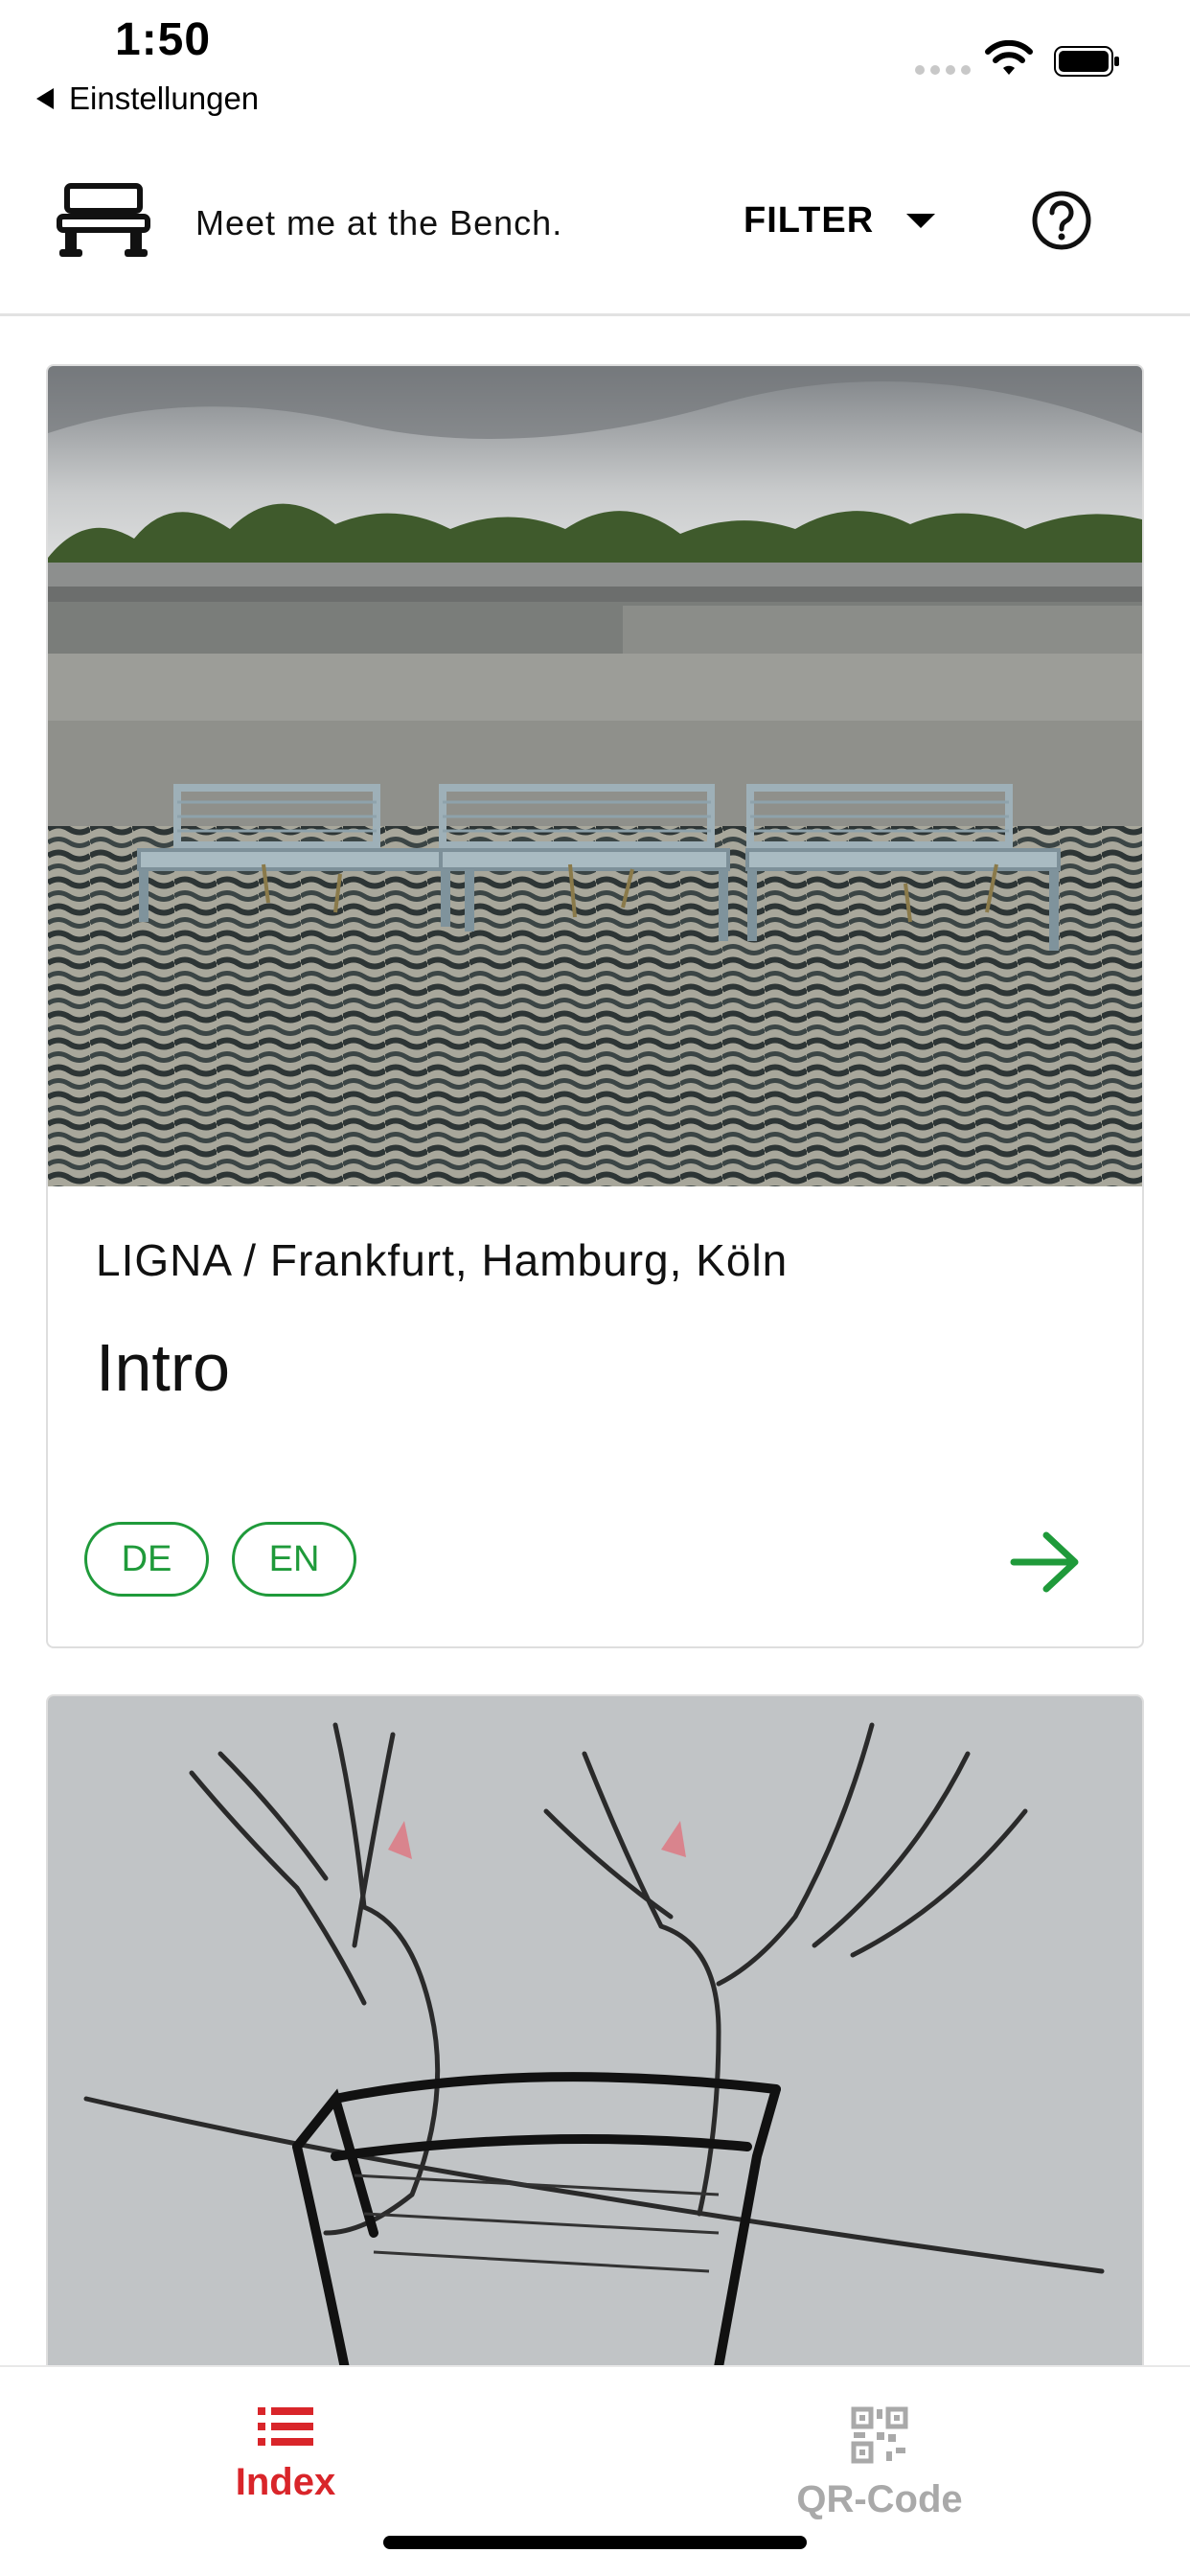 The height and width of the screenshot is (2576, 1190). I want to click on tab-qr-code-label: QR-Code, so click(880, 2499).